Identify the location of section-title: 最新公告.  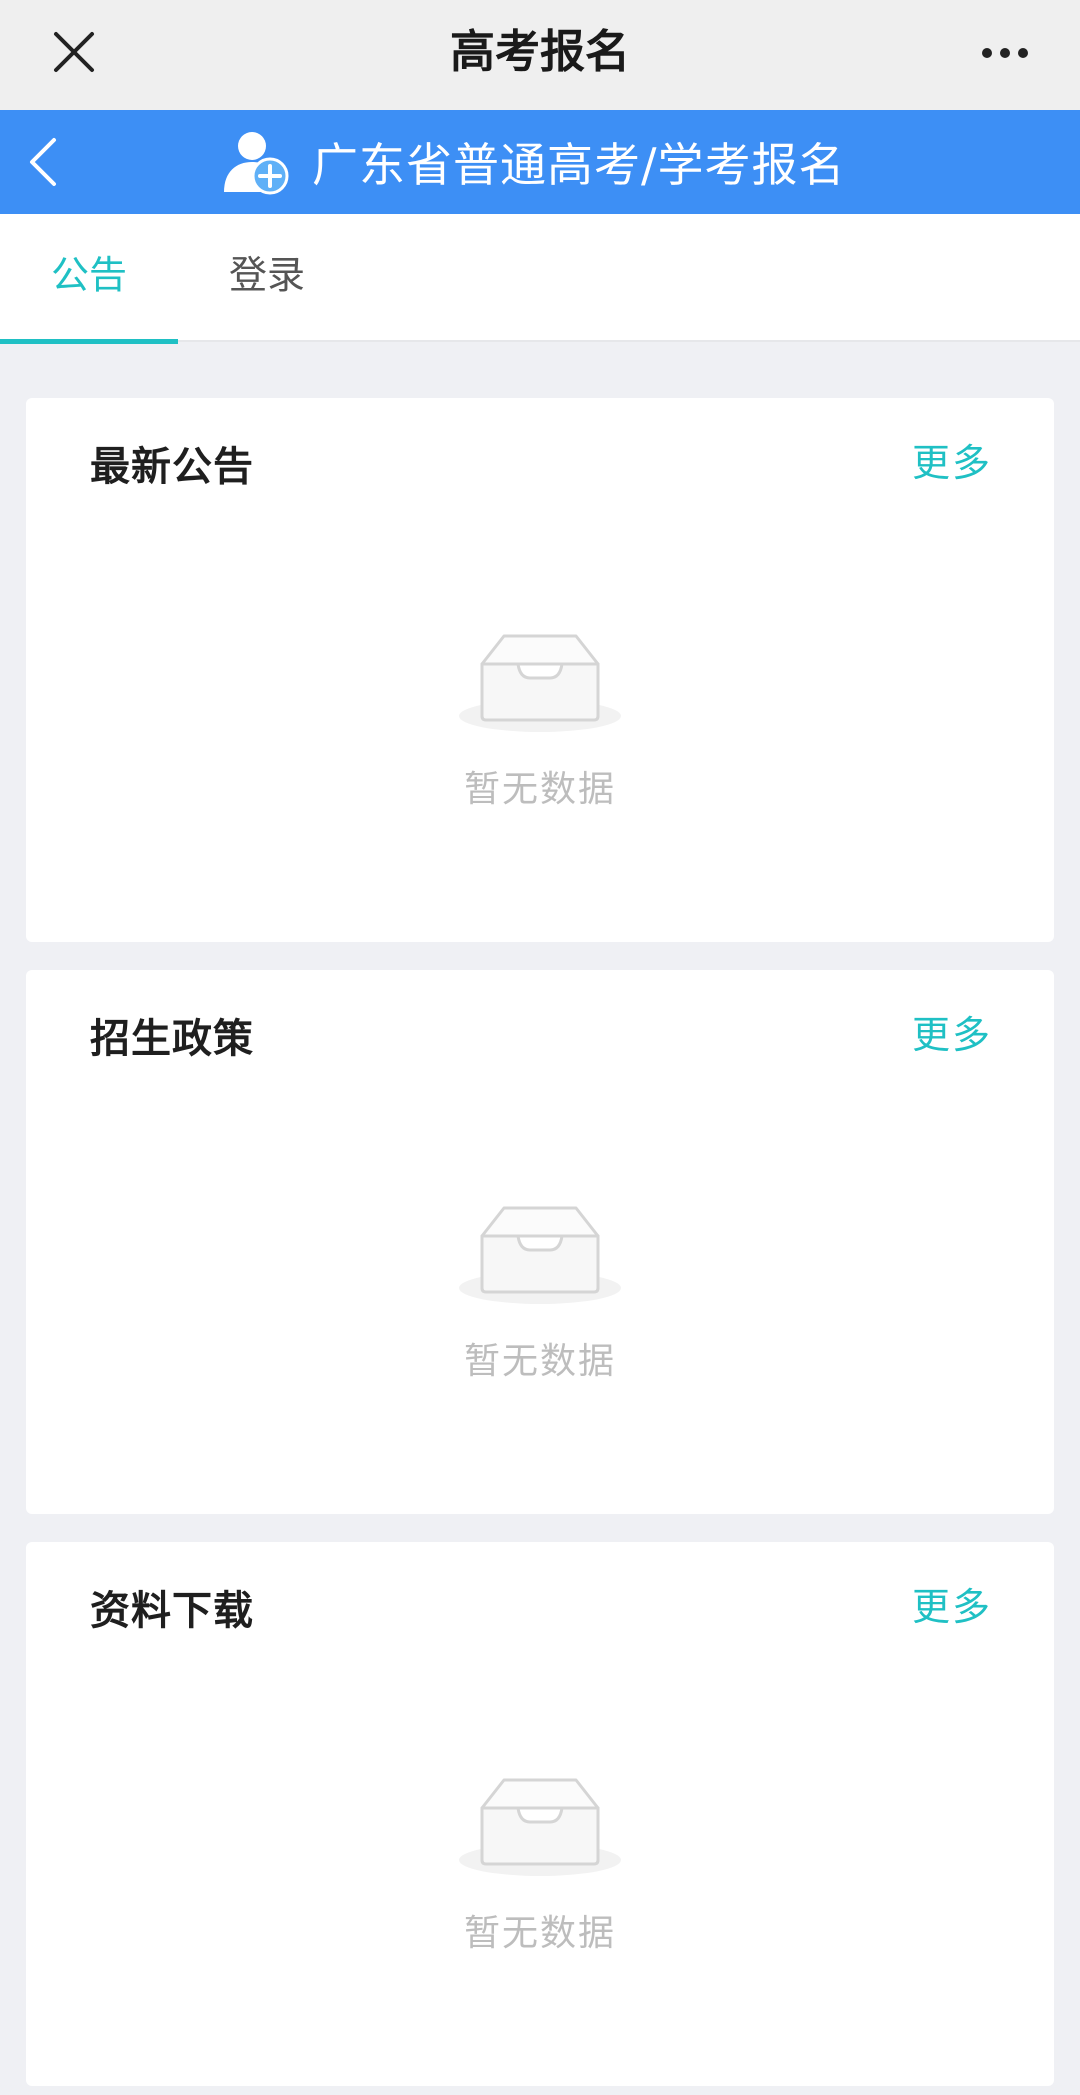
(172, 467).